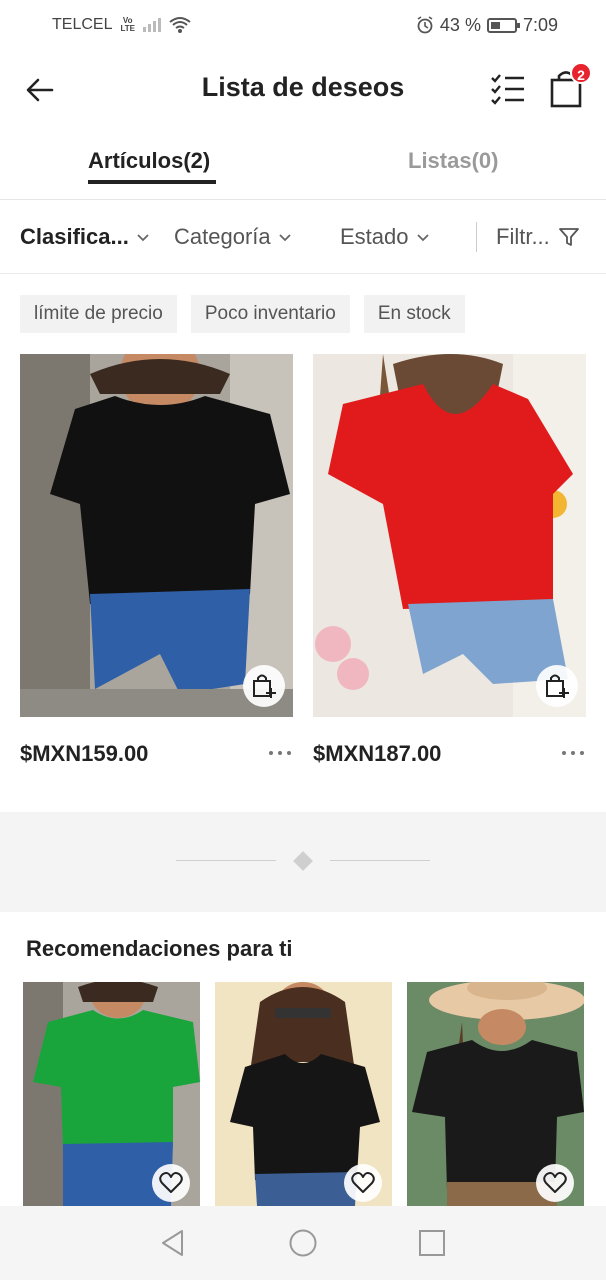  I want to click on app-header: Lista de deseos 2, so click(303, 88).